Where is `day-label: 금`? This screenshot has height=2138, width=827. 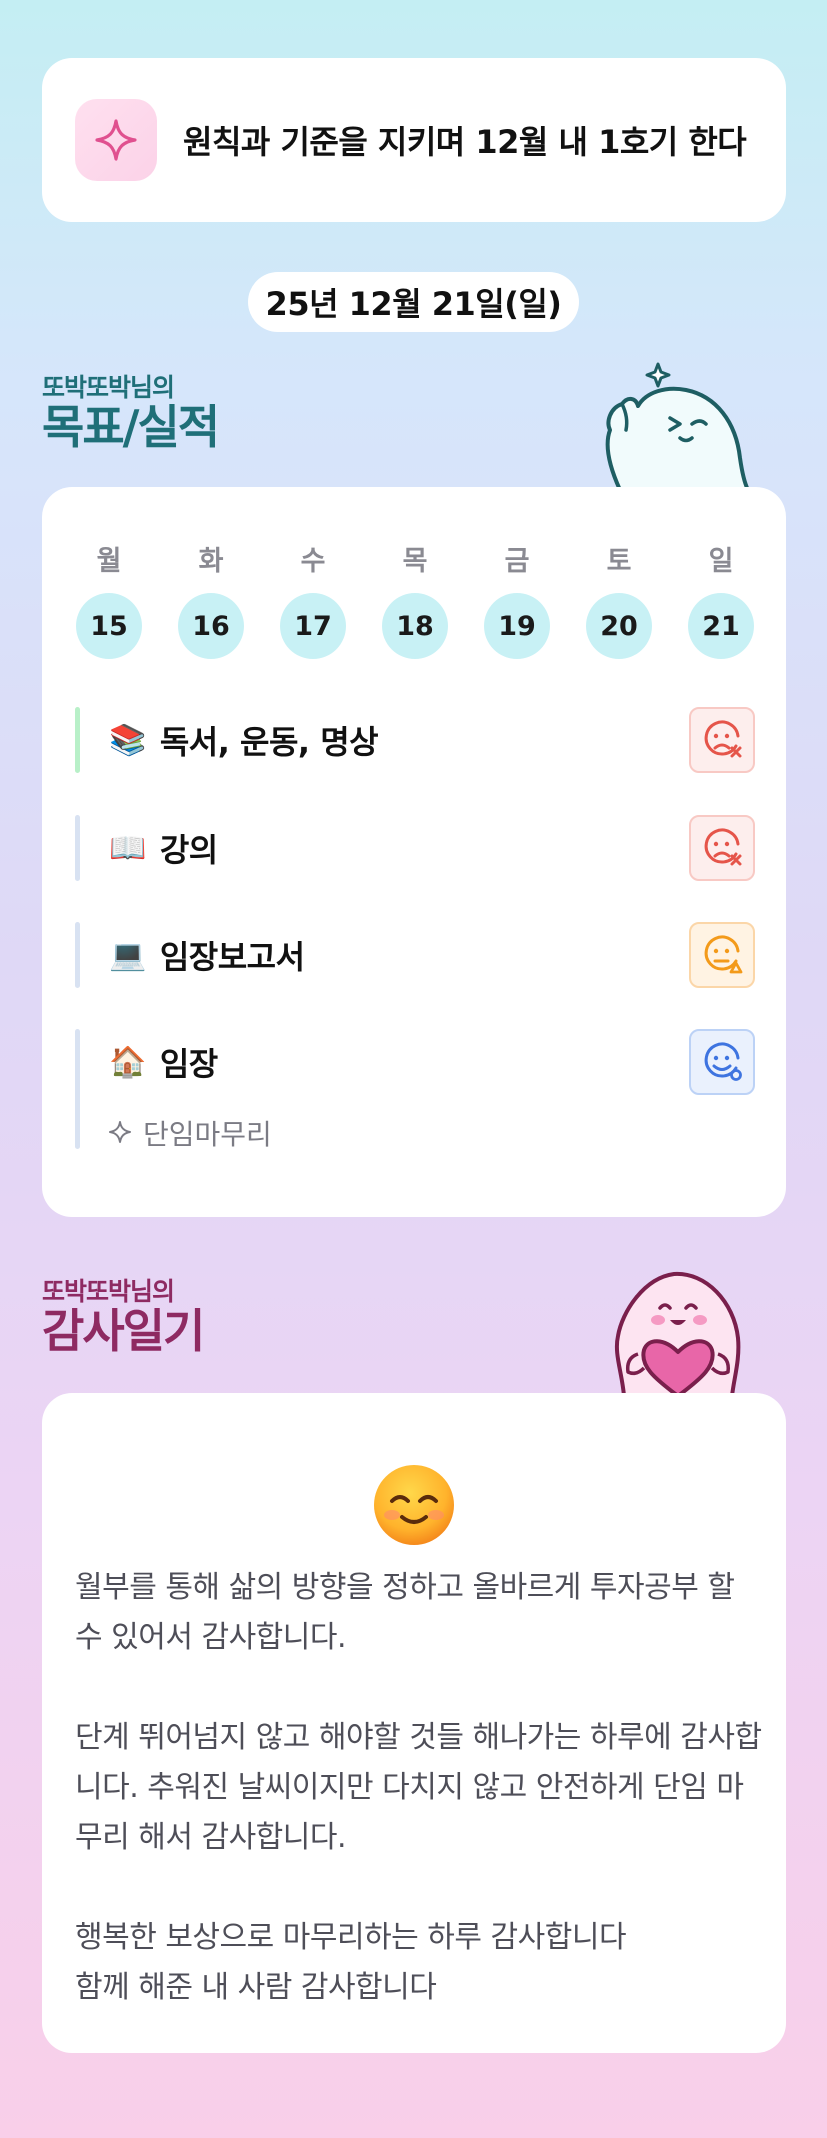
day-label: 금 is located at coordinates (517, 561).